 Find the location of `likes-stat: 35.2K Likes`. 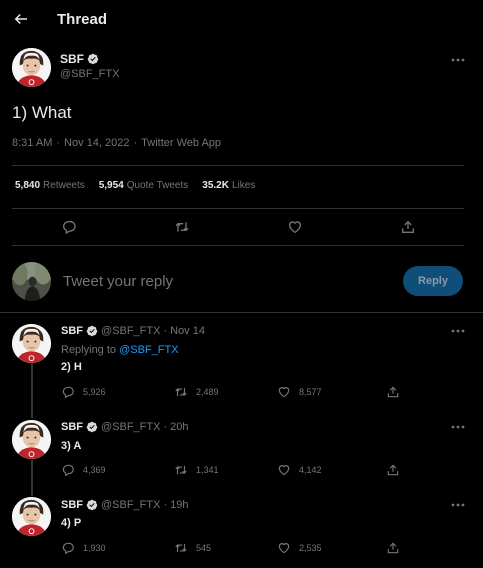

likes-stat: 35.2K Likes is located at coordinates (228, 185).